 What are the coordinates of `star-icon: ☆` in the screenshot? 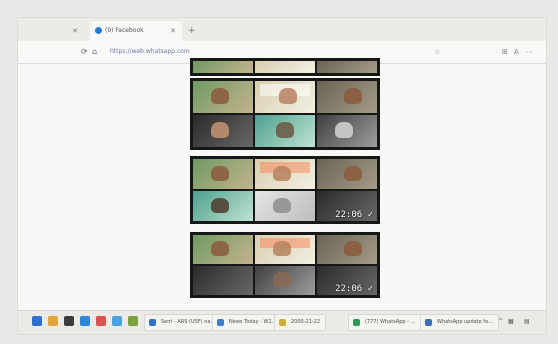 It's located at (437, 52).